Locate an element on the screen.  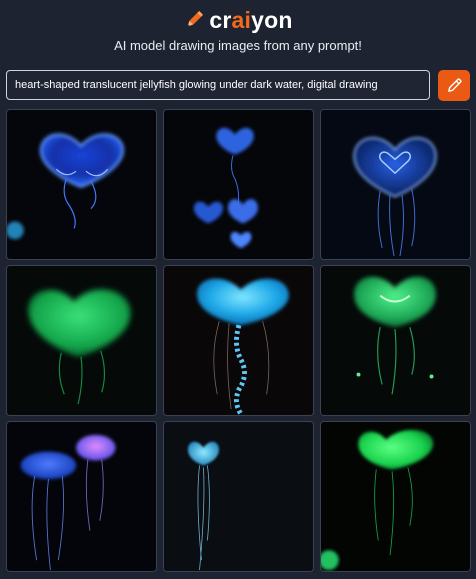
tagline: AI model drawing images from any prompt! is located at coordinates (238, 45).